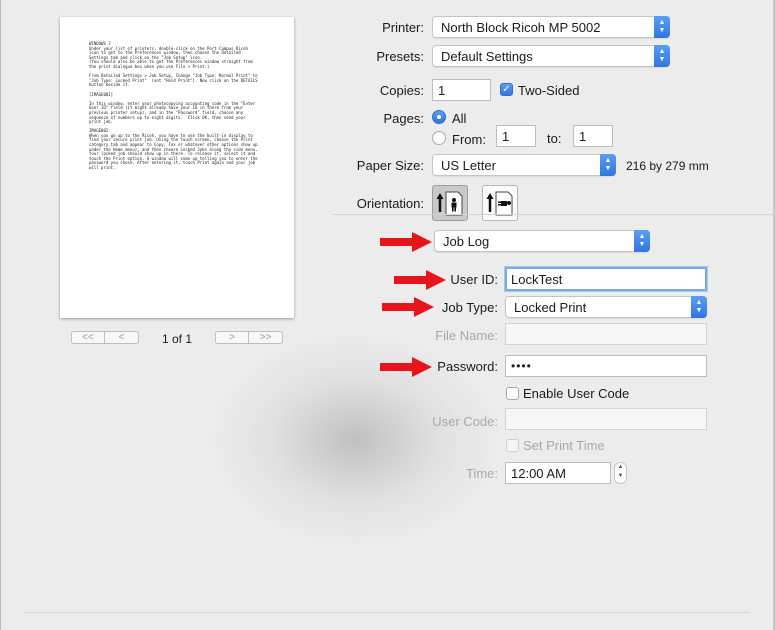 Image resolution: width=775 pixels, height=630 pixels. What do you see at coordinates (551, 56) in the screenshot?
I see `presets-popup: Default Settings ▲ ▼` at bounding box center [551, 56].